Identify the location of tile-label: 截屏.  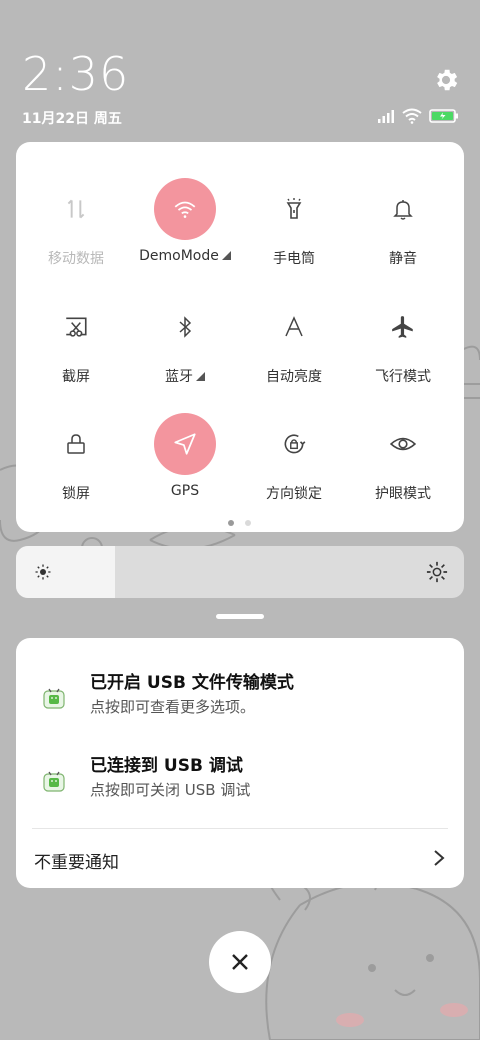
(76, 377).